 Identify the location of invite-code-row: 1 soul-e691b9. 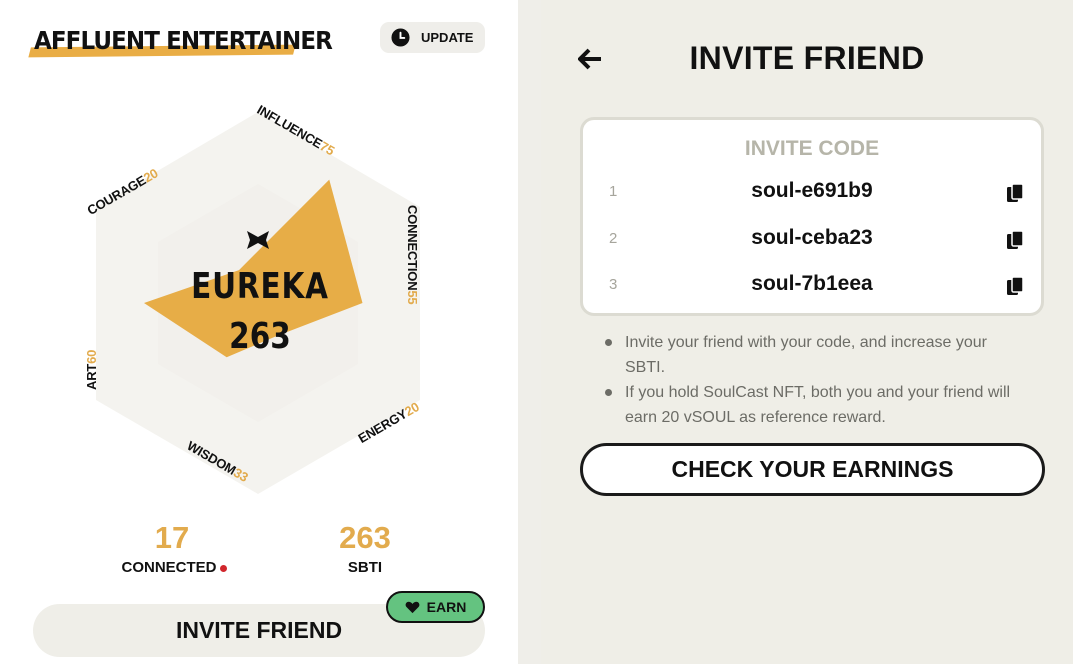
(812, 193).